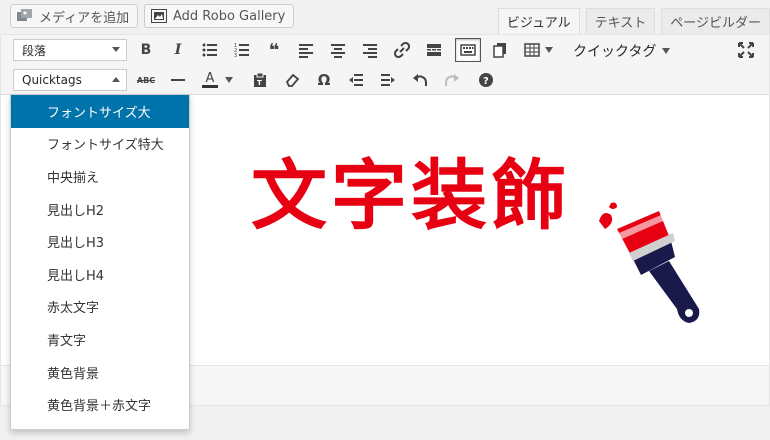 This screenshot has height=440, width=770. What do you see at coordinates (356, 80) in the screenshot?
I see `outdent-icon` at bounding box center [356, 80].